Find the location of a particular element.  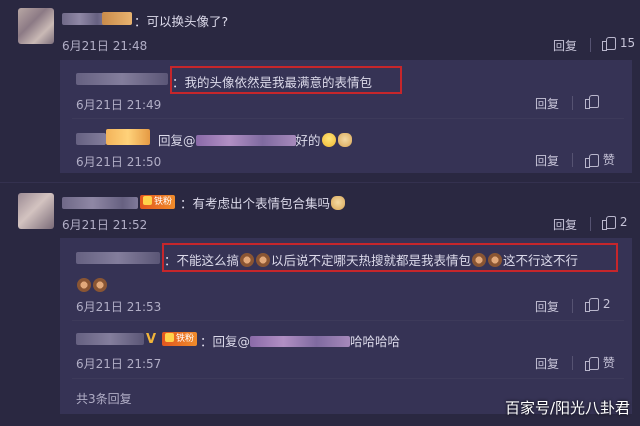

like-button is located at coordinates (592, 101).